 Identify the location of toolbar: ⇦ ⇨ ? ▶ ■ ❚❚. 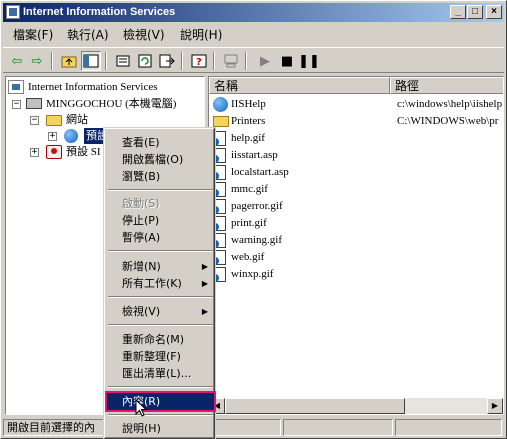
(253, 60).